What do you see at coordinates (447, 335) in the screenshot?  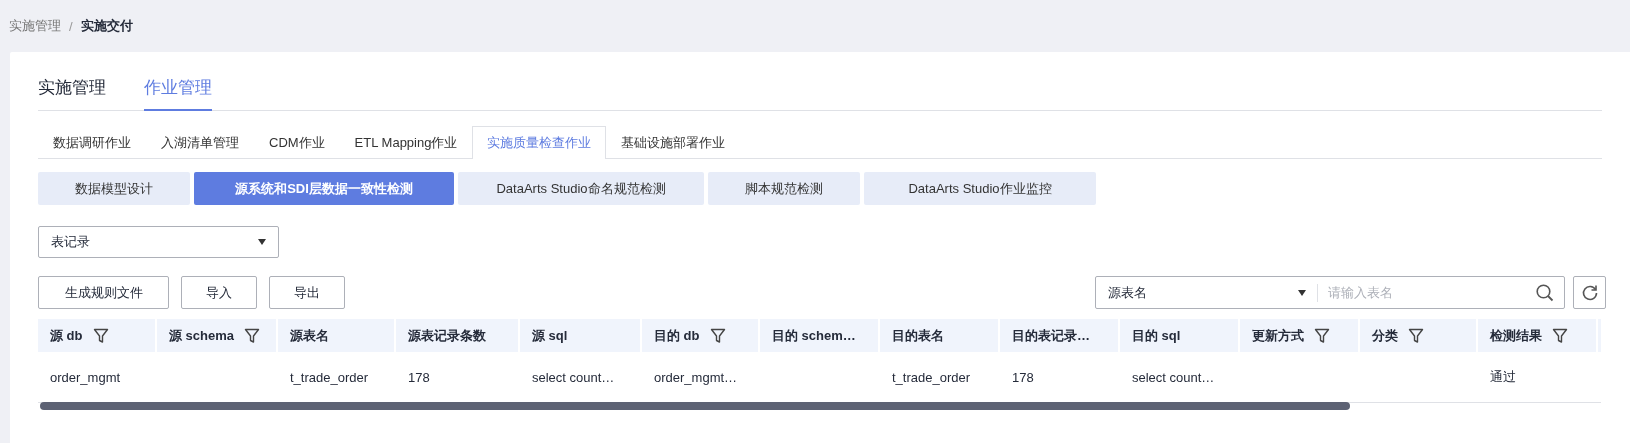 I see `column-header: 源表记录条数` at bounding box center [447, 335].